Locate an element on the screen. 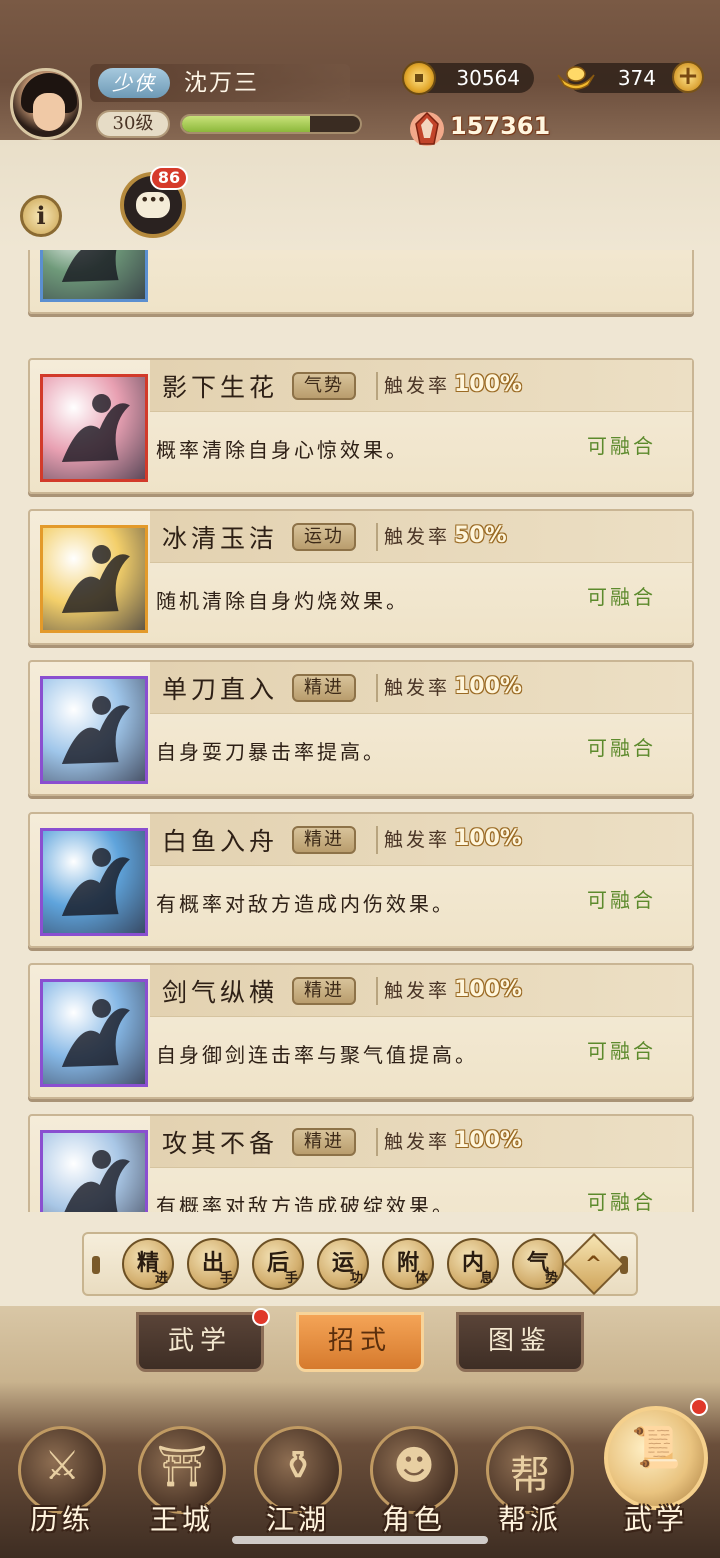 The height and width of the screenshot is (1558, 720). filter-button: 运功 is located at coordinates (343, 1264).